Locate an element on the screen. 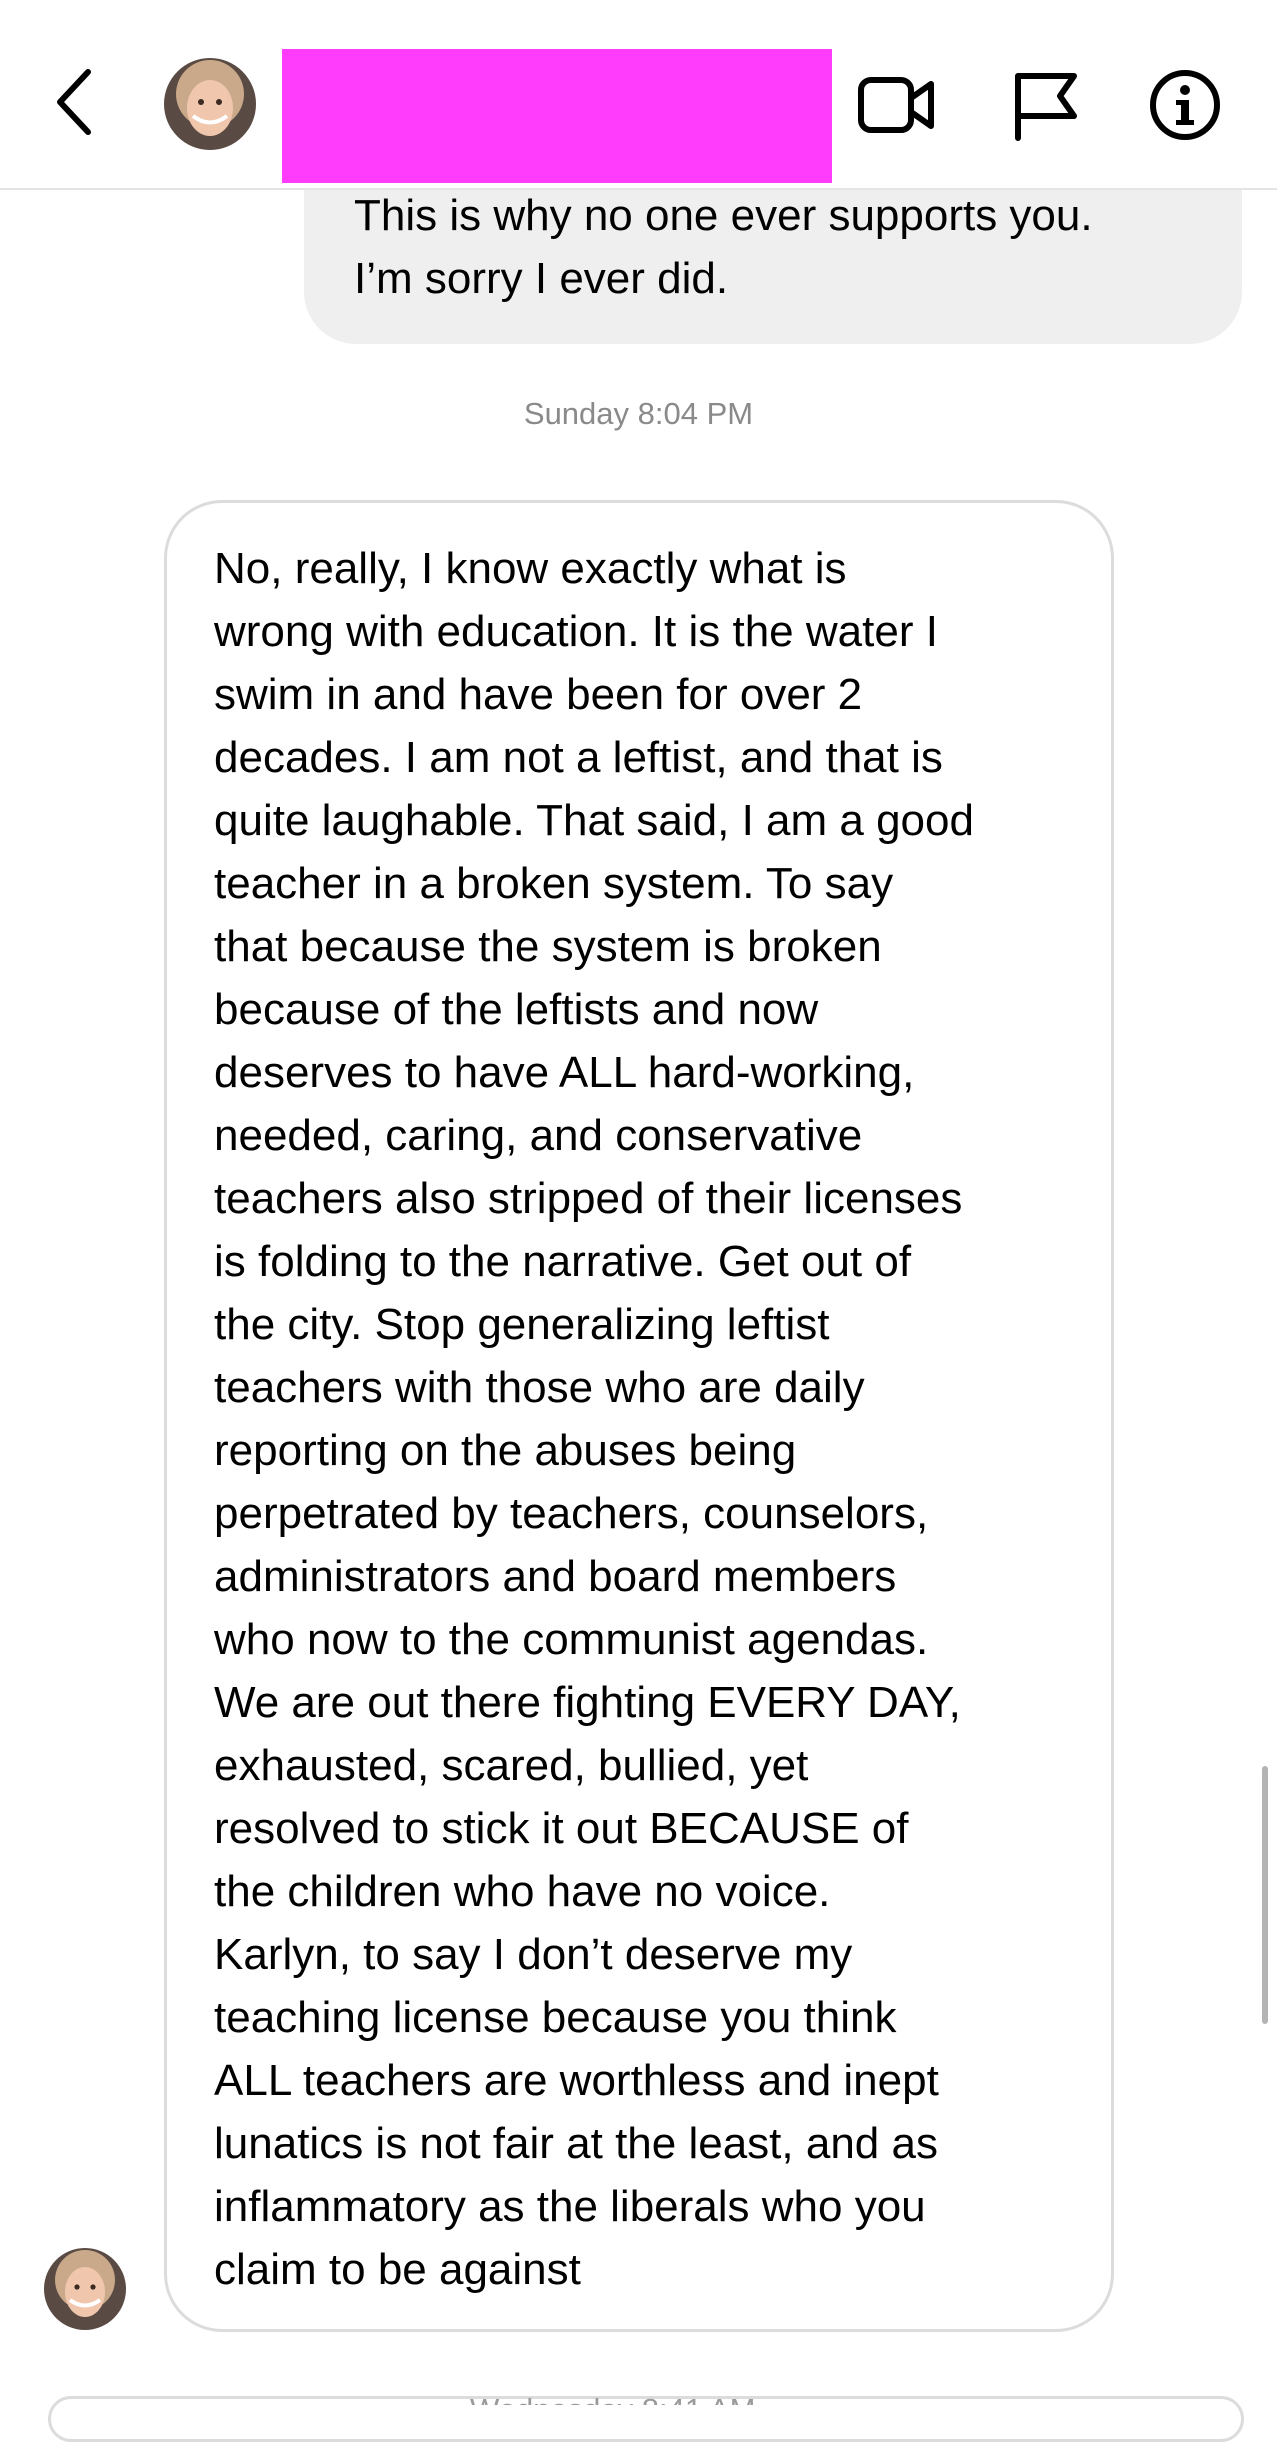 Image resolution: width=1277 pixels, height=2442 pixels. chat-header is located at coordinates (638, 95).